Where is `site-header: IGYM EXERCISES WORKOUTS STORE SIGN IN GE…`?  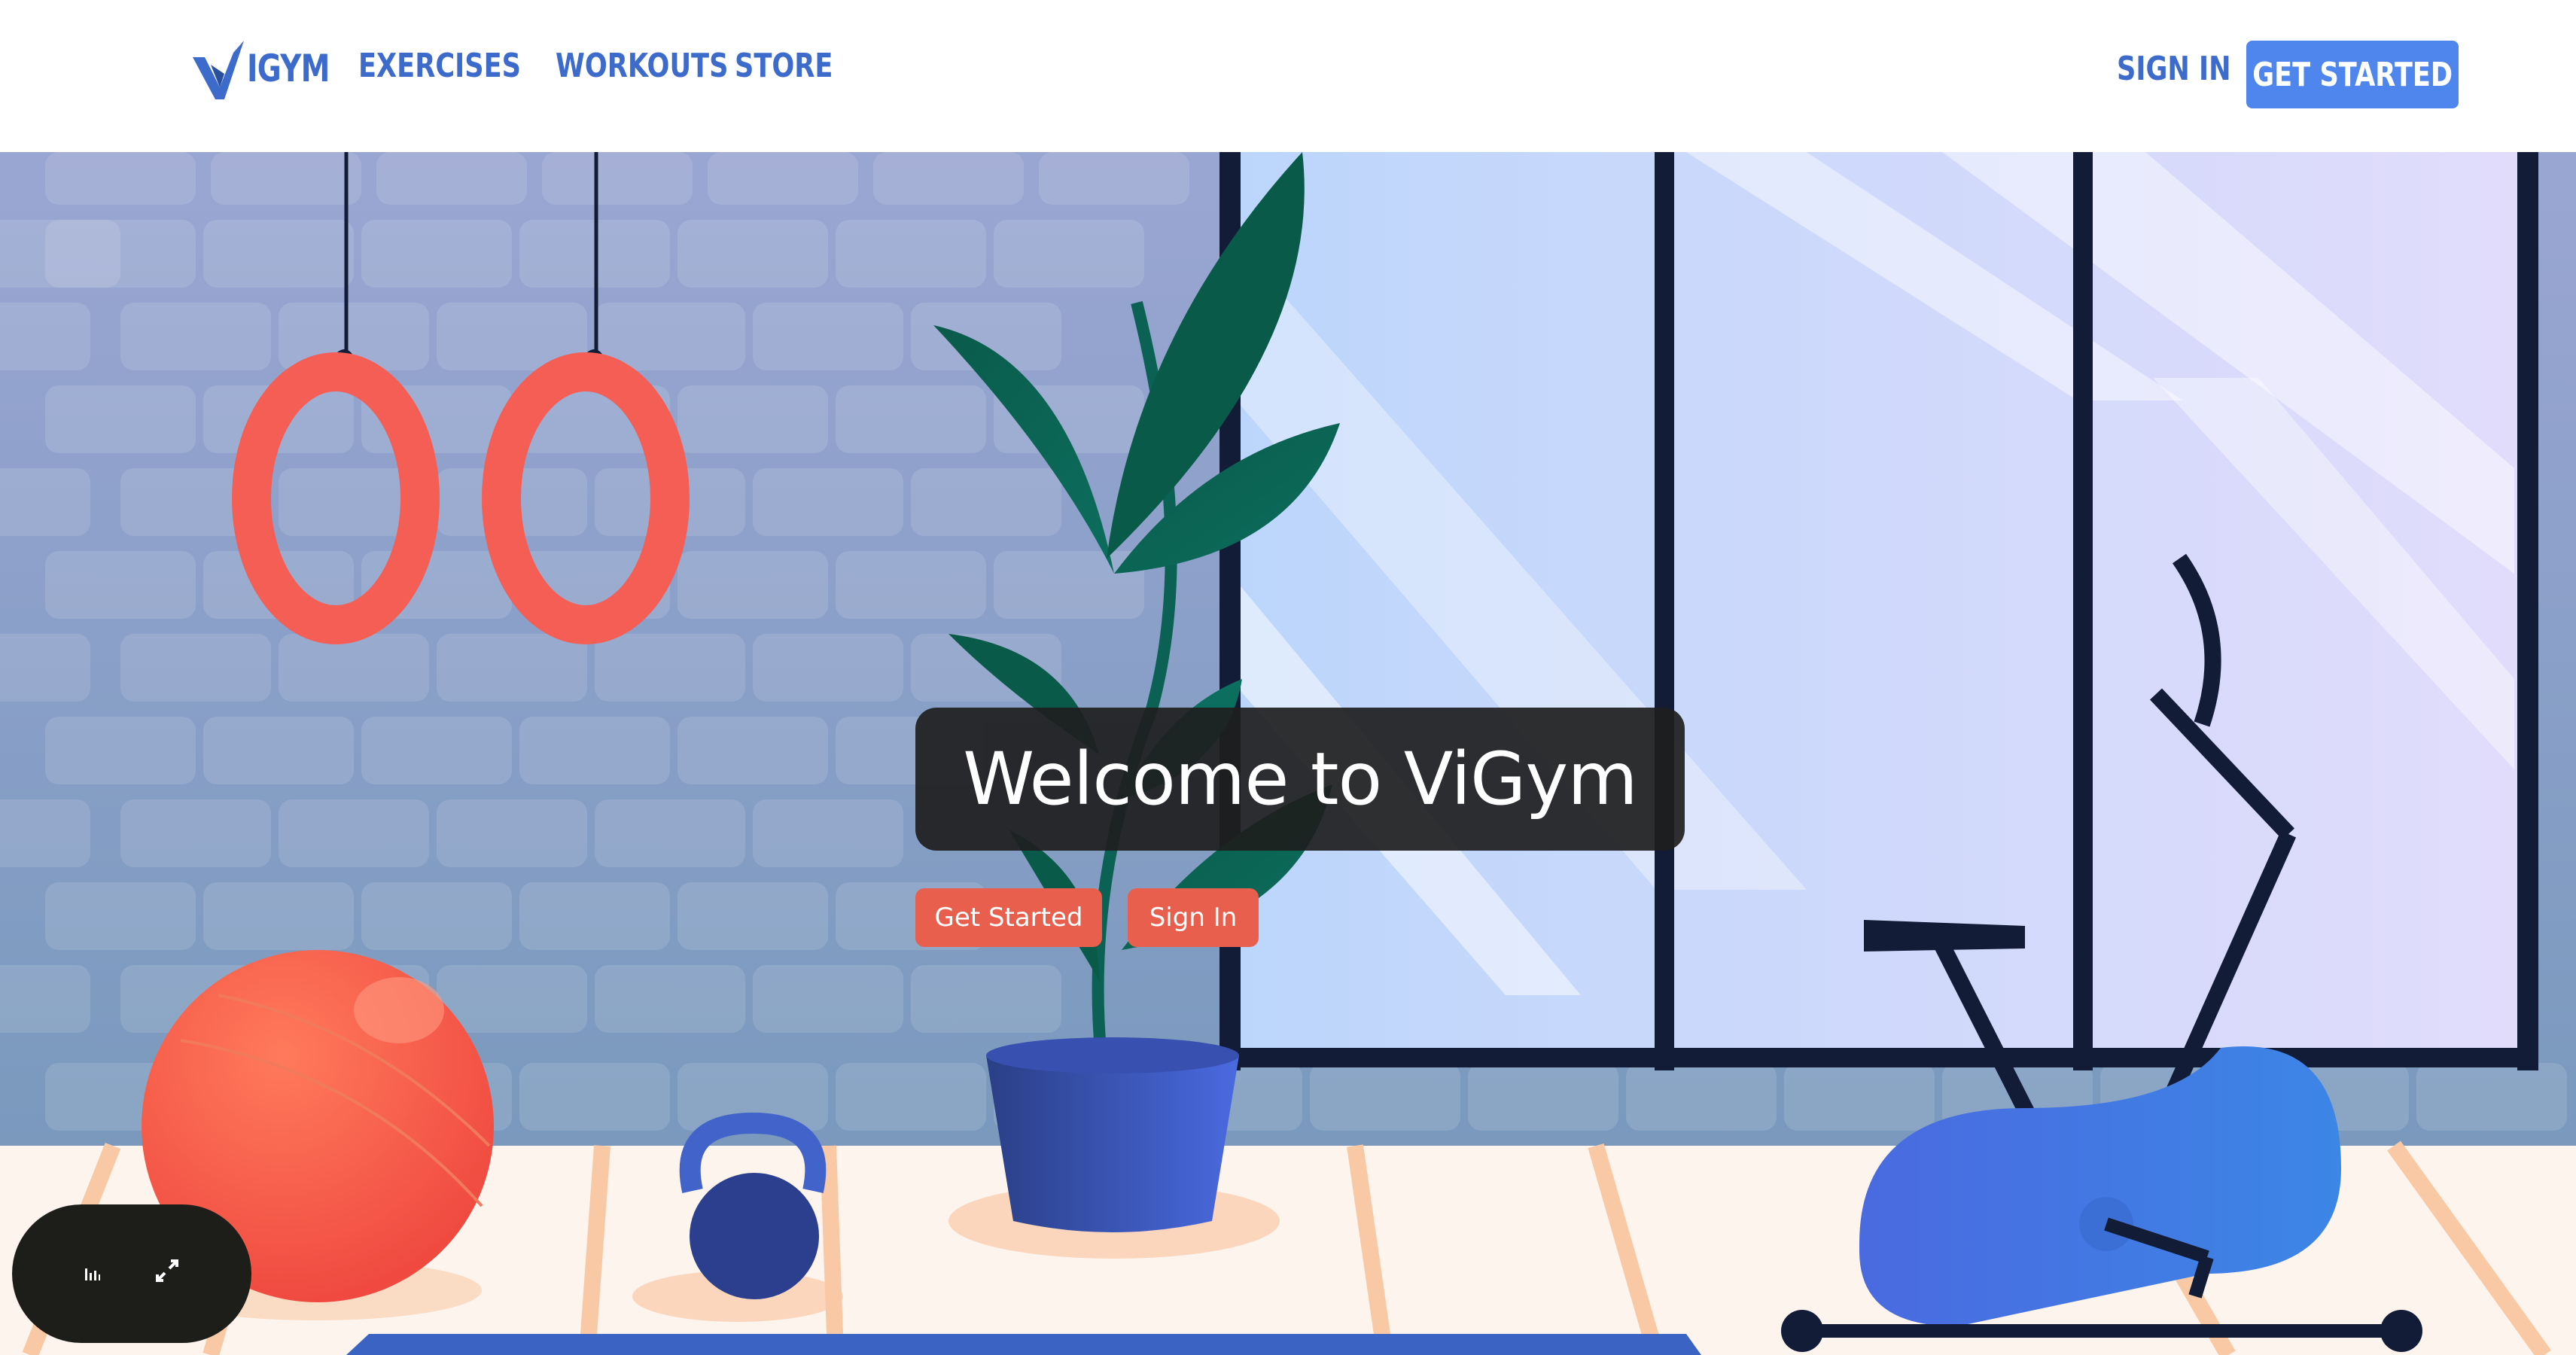
site-header: IGYM EXERCISES WORKOUTS STORE SIGN IN GE… is located at coordinates (1288, 76).